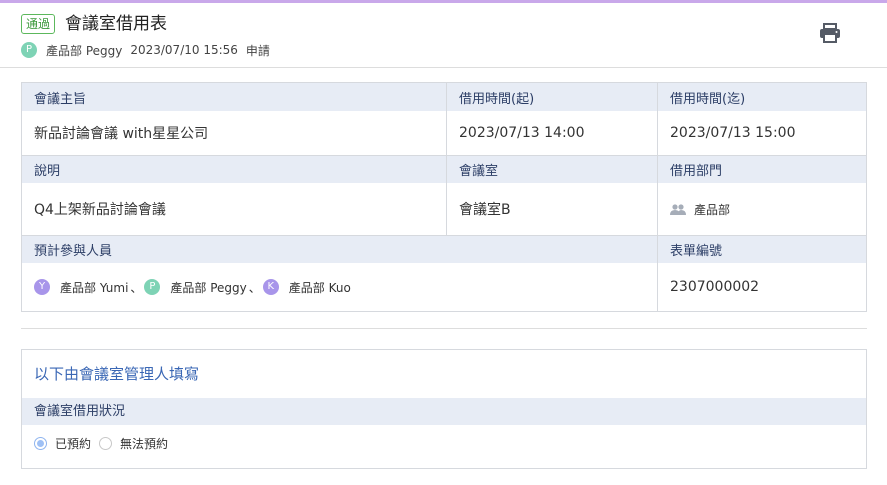 This screenshot has width=887, height=485. What do you see at coordinates (551, 169) in the screenshot?
I see `room-label: 會議室` at bounding box center [551, 169].